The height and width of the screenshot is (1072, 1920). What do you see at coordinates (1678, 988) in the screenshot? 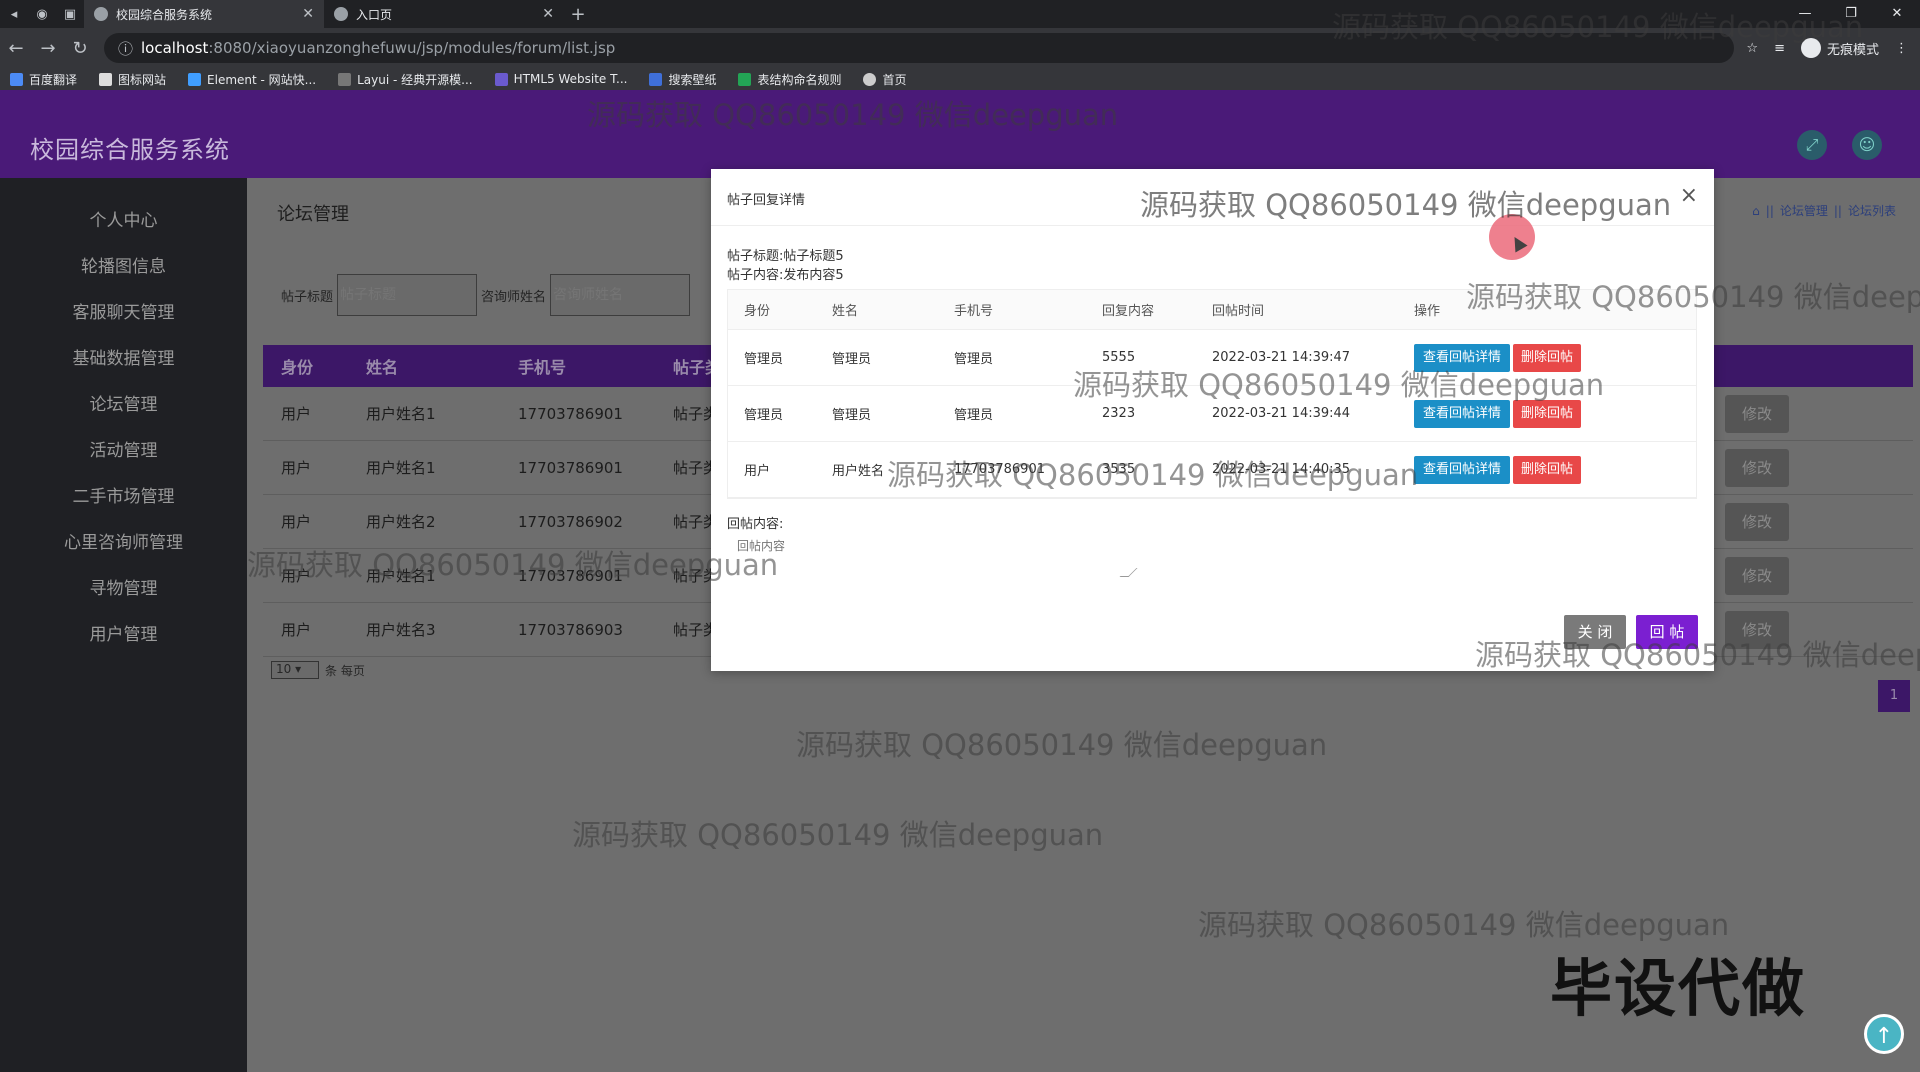
I see `promo-stamp: 毕设代做` at bounding box center [1678, 988].